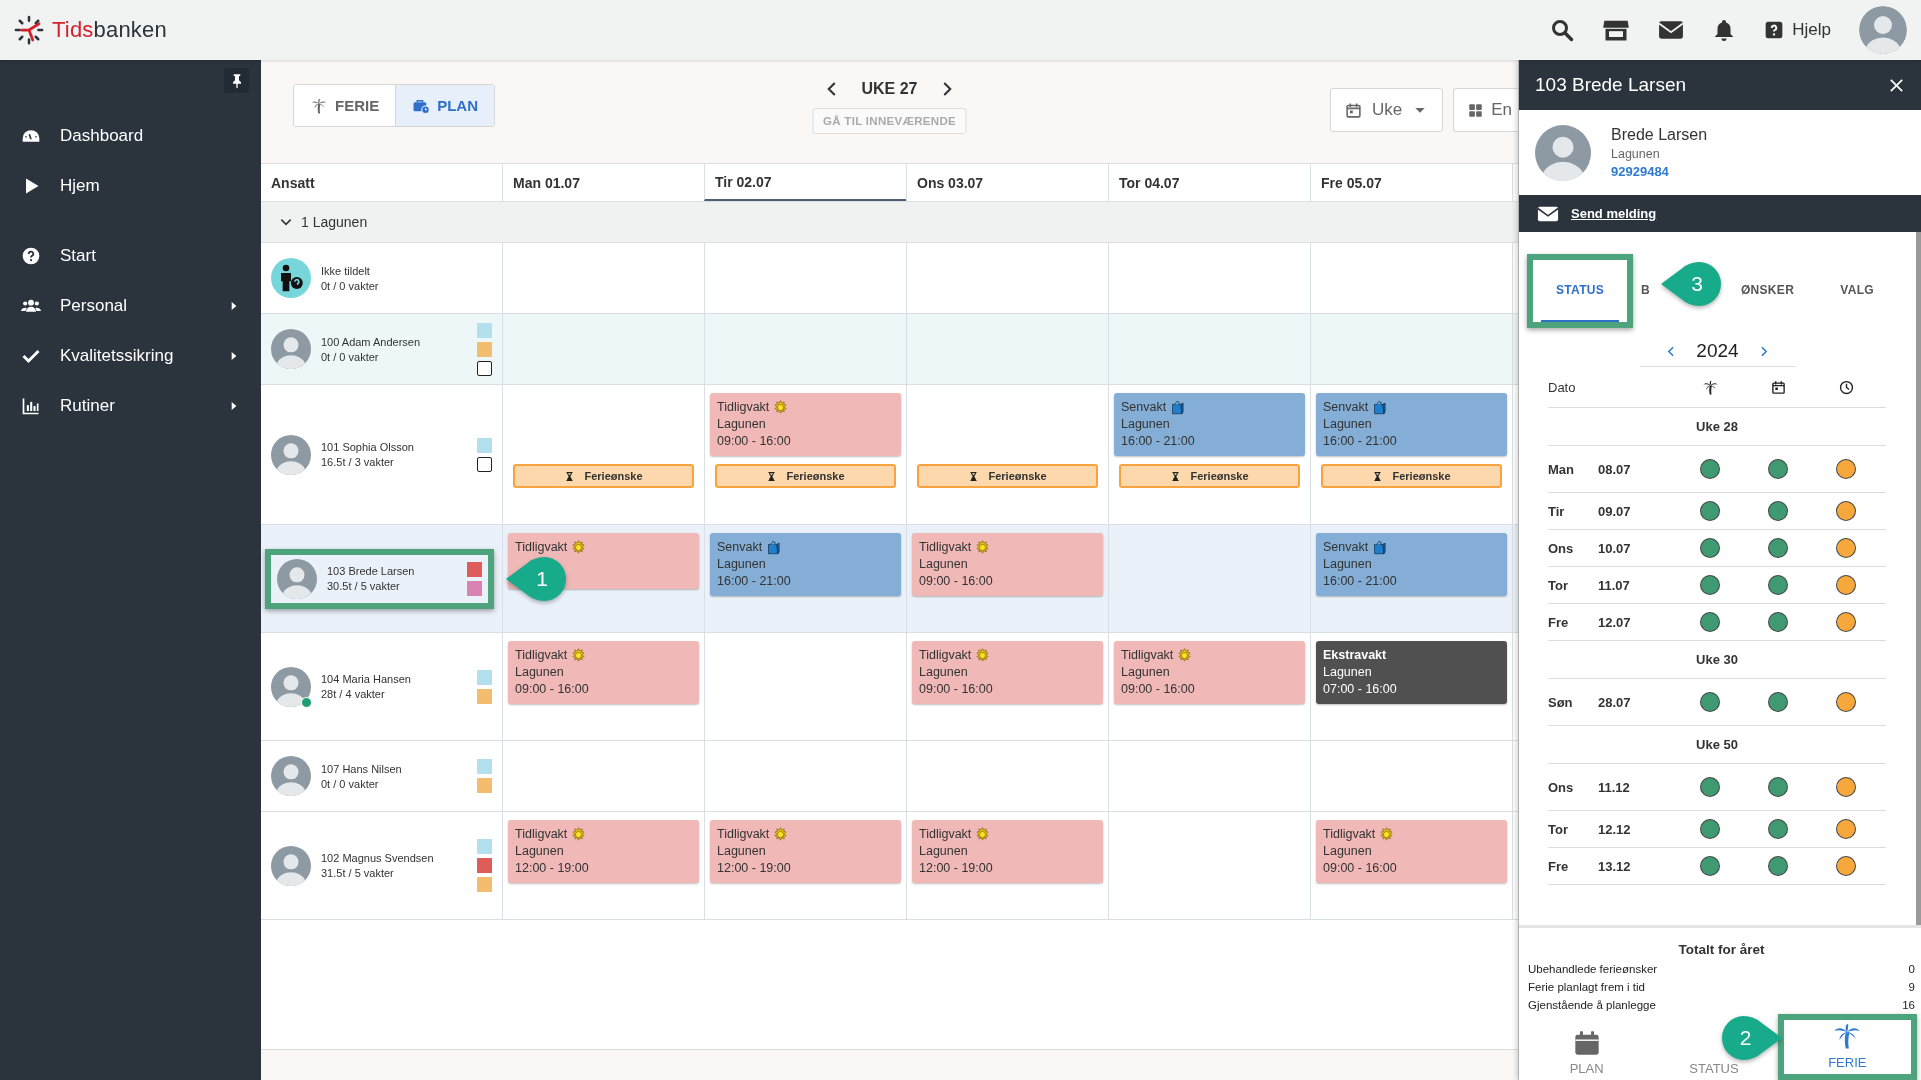 The height and width of the screenshot is (1080, 1921). What do you see at coordinates (445, 105) in the screenshot?
I see `mode-tab: PLAN` at bounding box center [445, 105].